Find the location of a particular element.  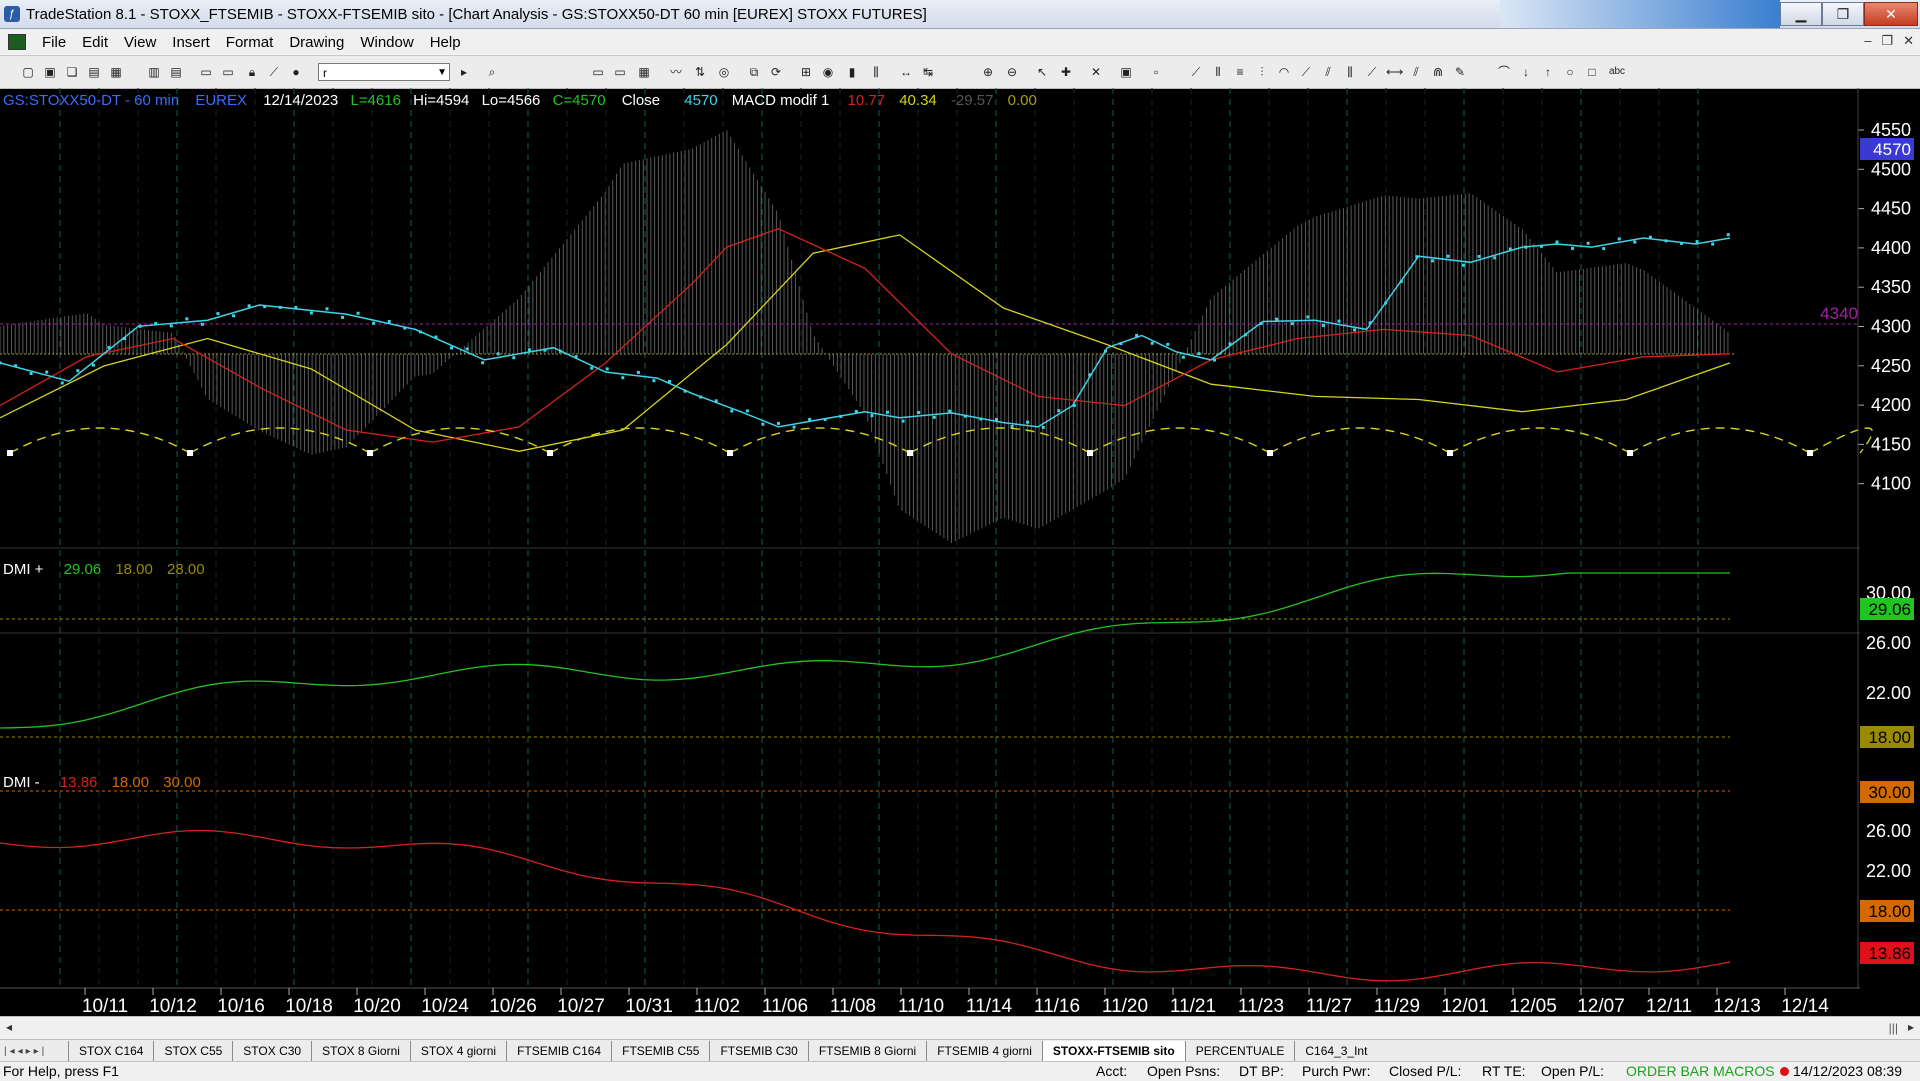

lock-icon: 🔒︎ is located at coordinates (252, 72).